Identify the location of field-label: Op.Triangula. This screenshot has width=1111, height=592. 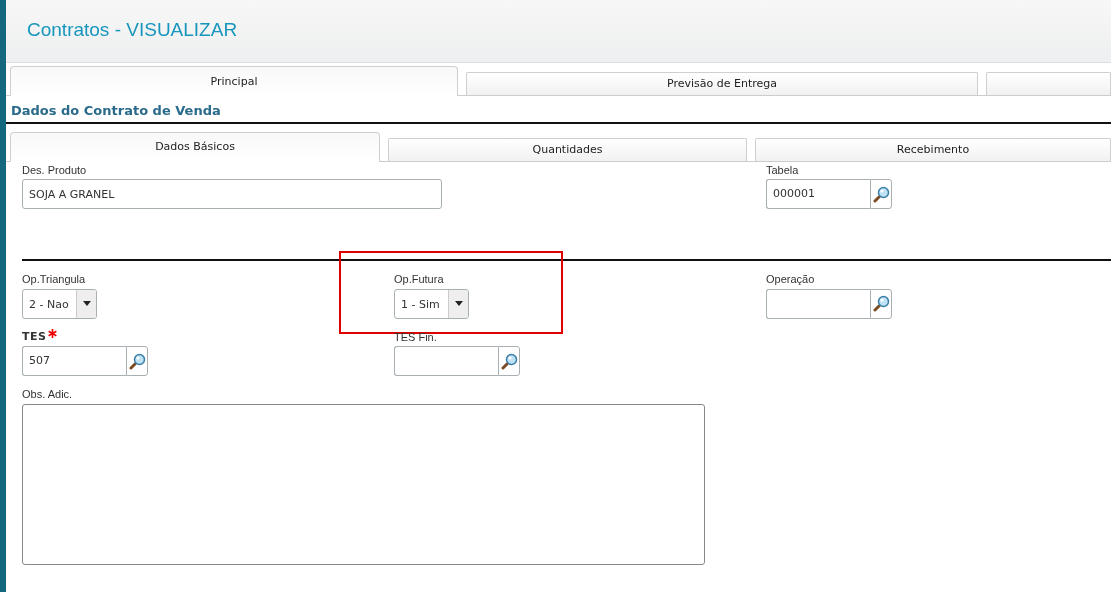
(54, 279).